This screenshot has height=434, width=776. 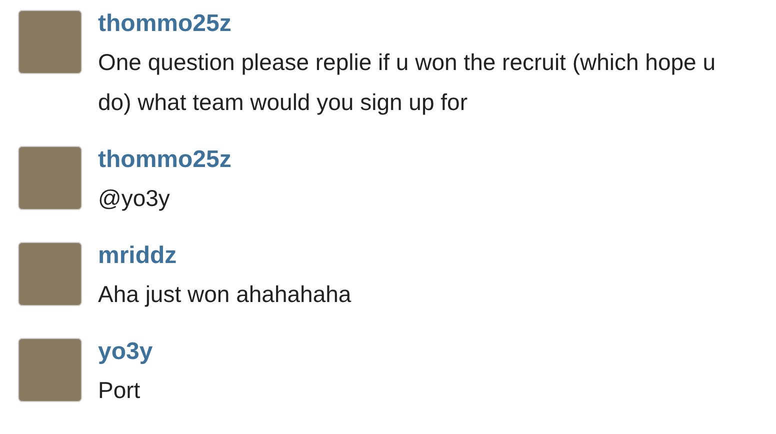 What do you see at coordinates (120, 390) in the screenshot?
I see `comment-text: Port` at bounding box center [120, 390].